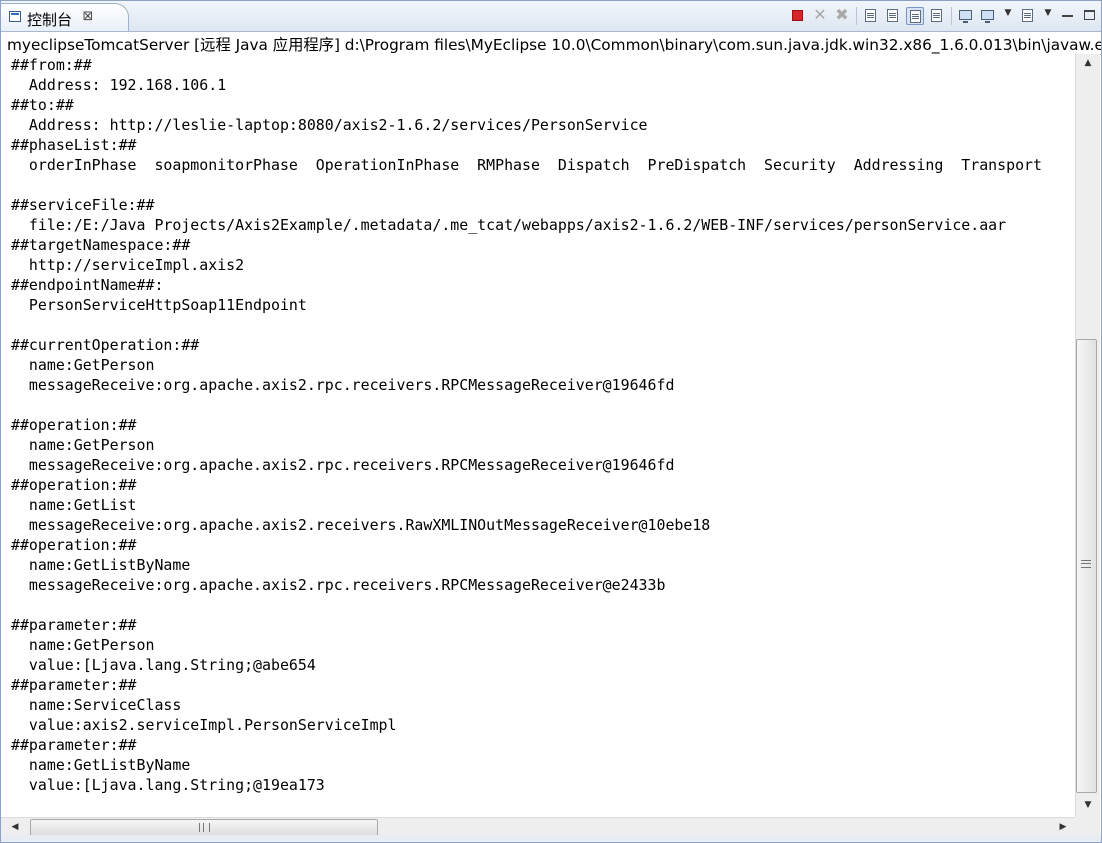 The image size is (1102, 843). I want to click on tab-console-label: 控制台, so click(50, 20).